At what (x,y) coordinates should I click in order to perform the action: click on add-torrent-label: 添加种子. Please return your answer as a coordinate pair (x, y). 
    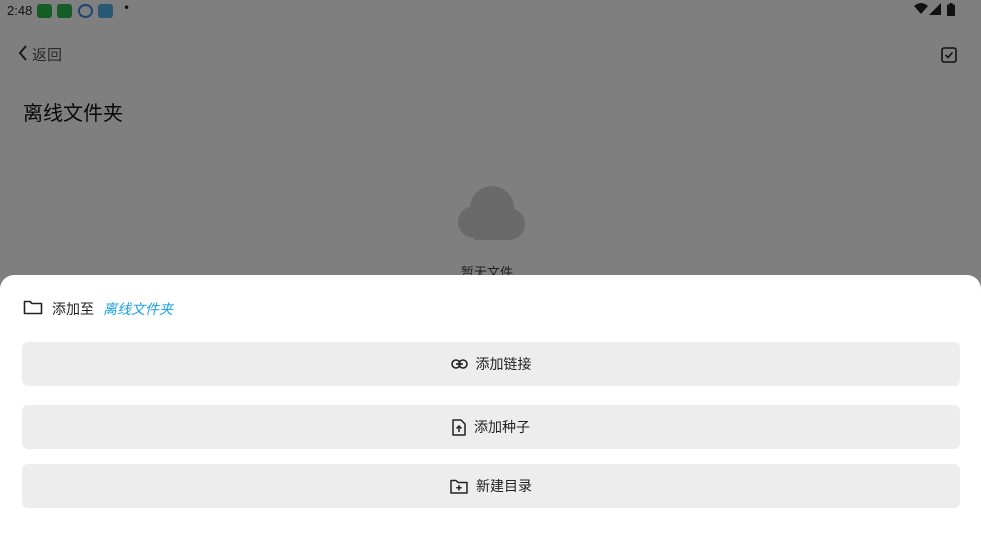
    Looking at the image, I should click on (502, 428).